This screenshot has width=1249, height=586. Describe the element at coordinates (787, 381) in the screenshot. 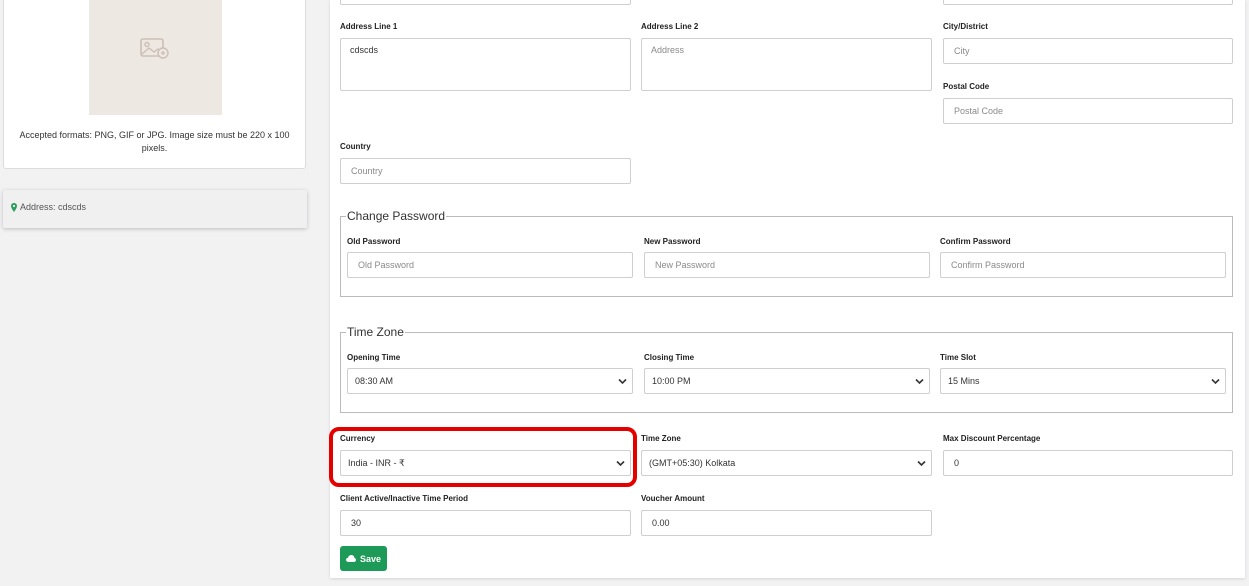

I see `closing-time-select: 10:00 PM` at that location.